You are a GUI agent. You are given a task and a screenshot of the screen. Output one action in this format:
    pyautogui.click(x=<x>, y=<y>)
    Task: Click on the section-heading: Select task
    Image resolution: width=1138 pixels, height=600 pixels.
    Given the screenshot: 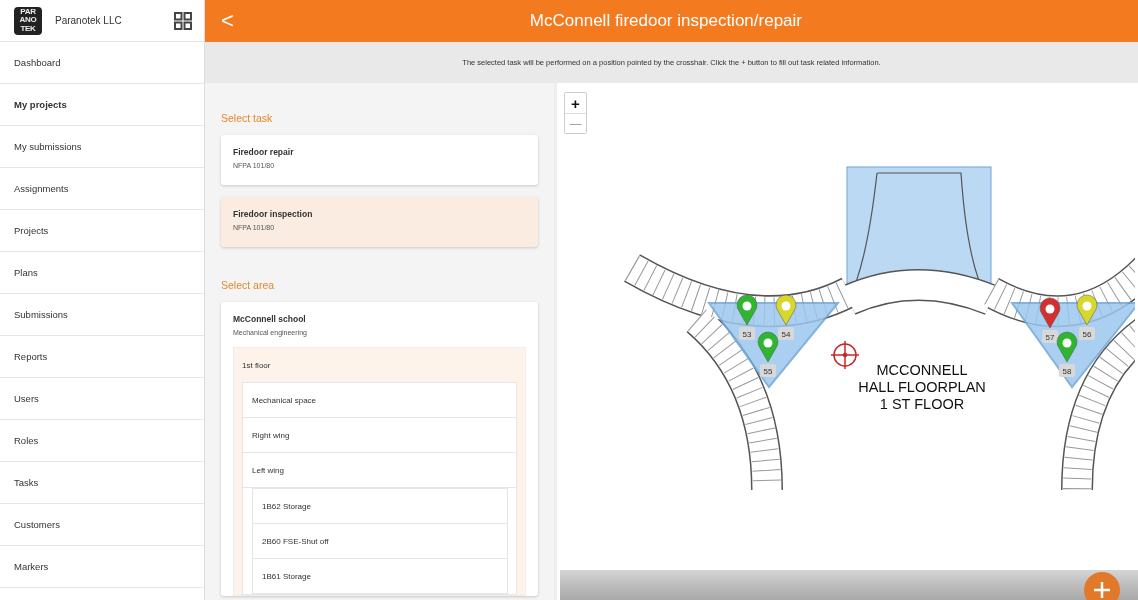 What is the action you would take?
    pyautogui.click(x=247, y=118)
    